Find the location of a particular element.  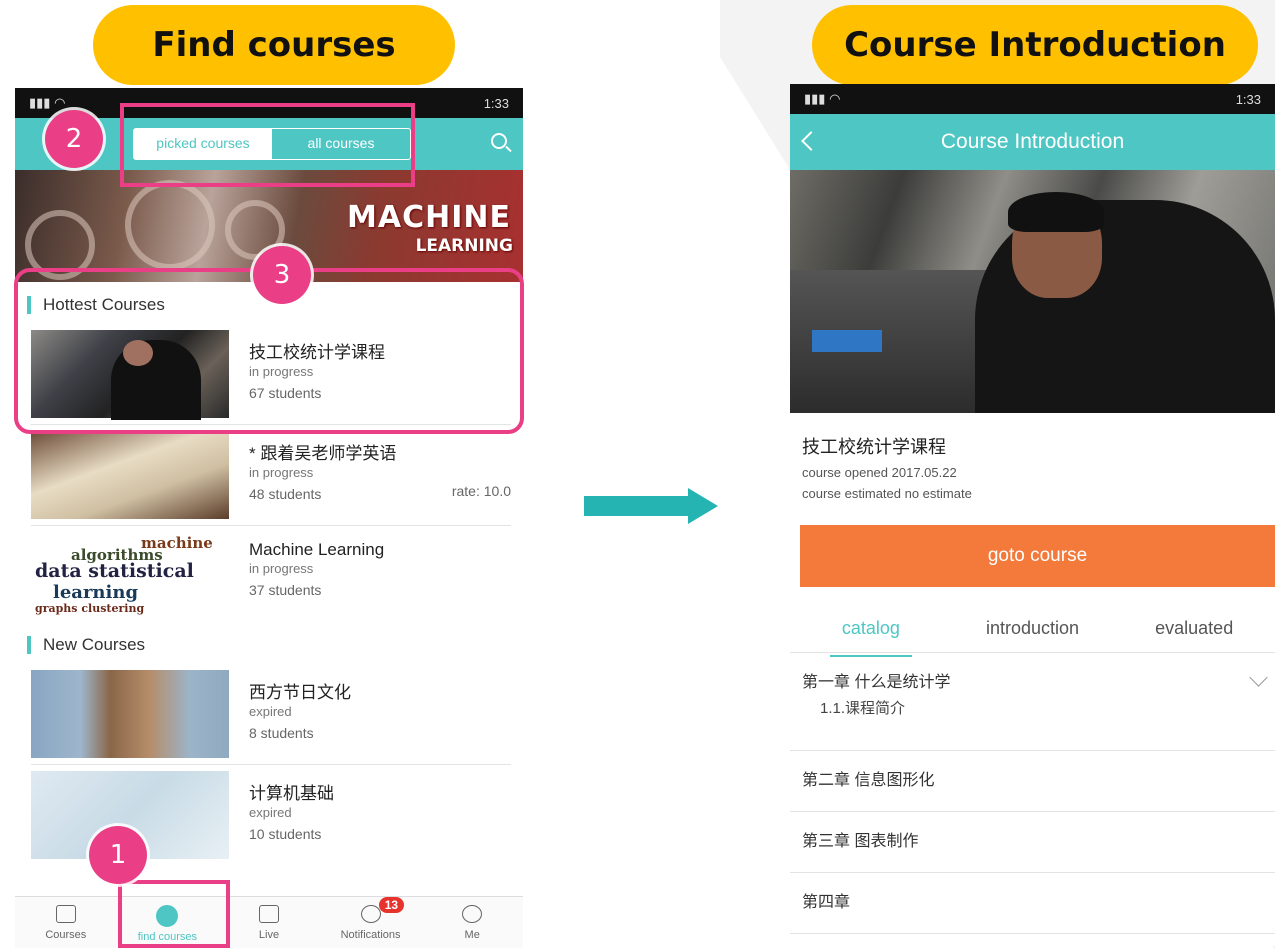

banner-title: MACHINE is located at coordinates (429, 217).